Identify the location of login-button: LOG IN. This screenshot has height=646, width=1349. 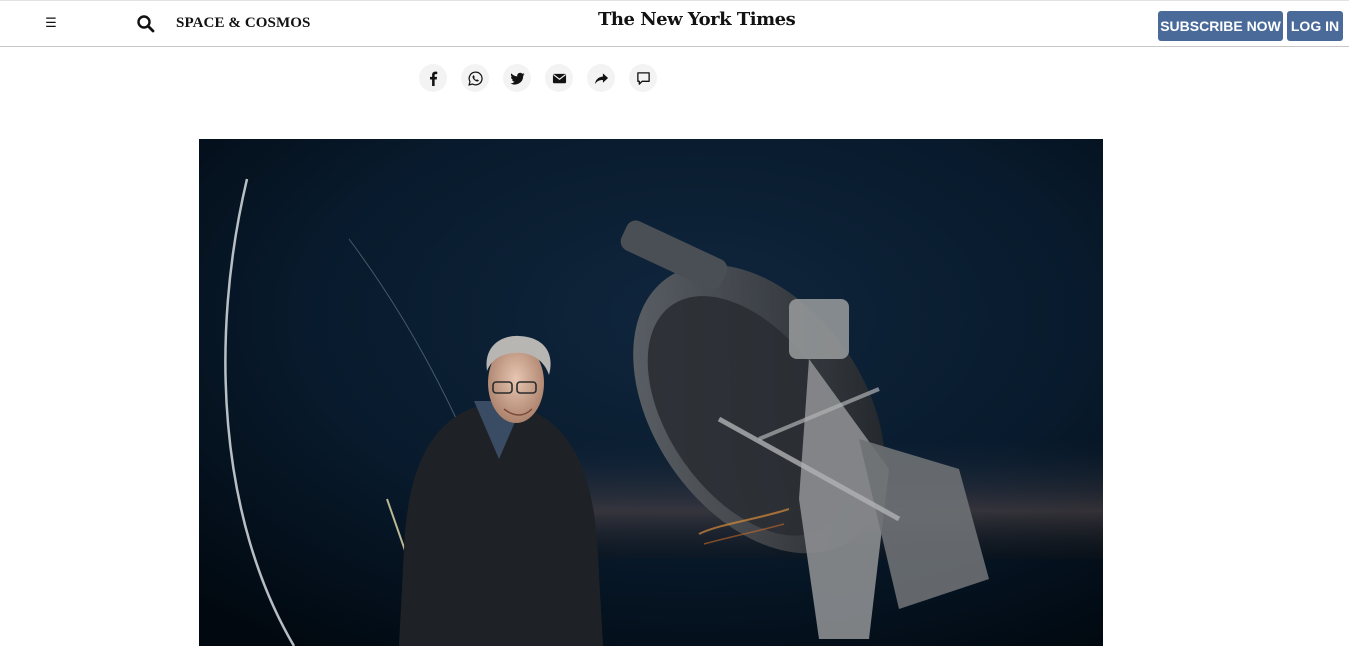
(1315, 26).